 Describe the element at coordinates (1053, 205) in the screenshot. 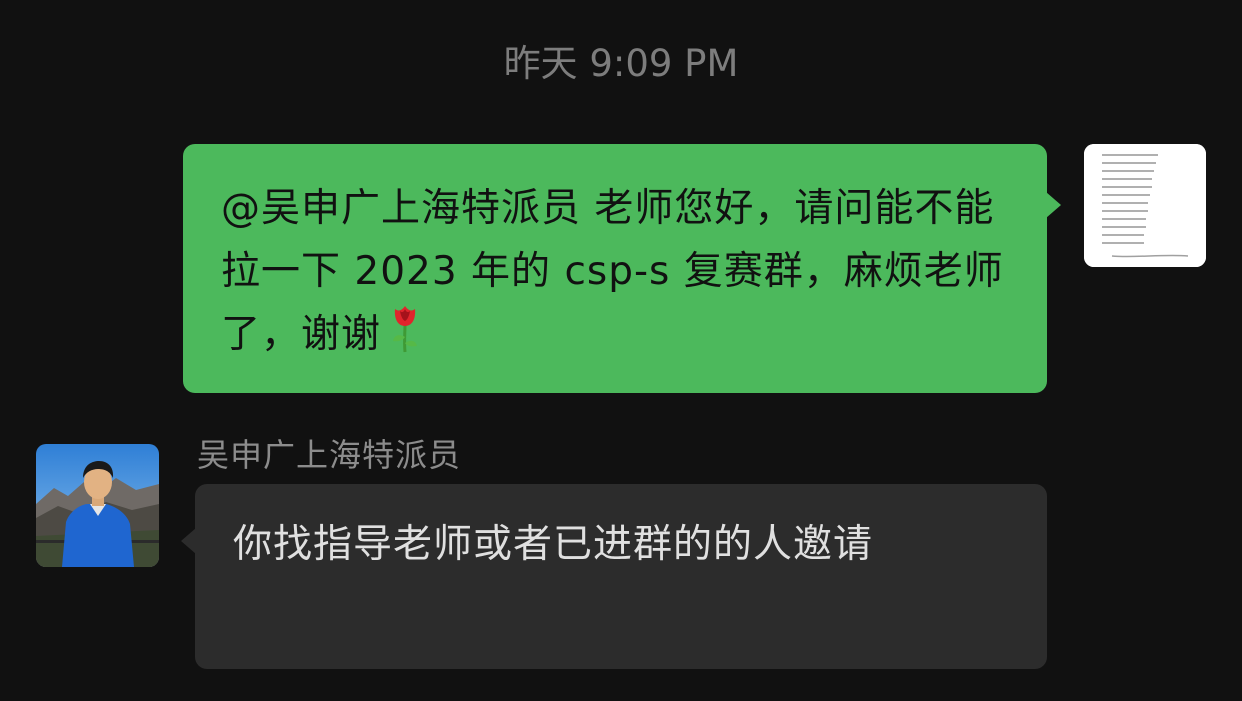

I see `outgoing-bubble-tail` at that location.